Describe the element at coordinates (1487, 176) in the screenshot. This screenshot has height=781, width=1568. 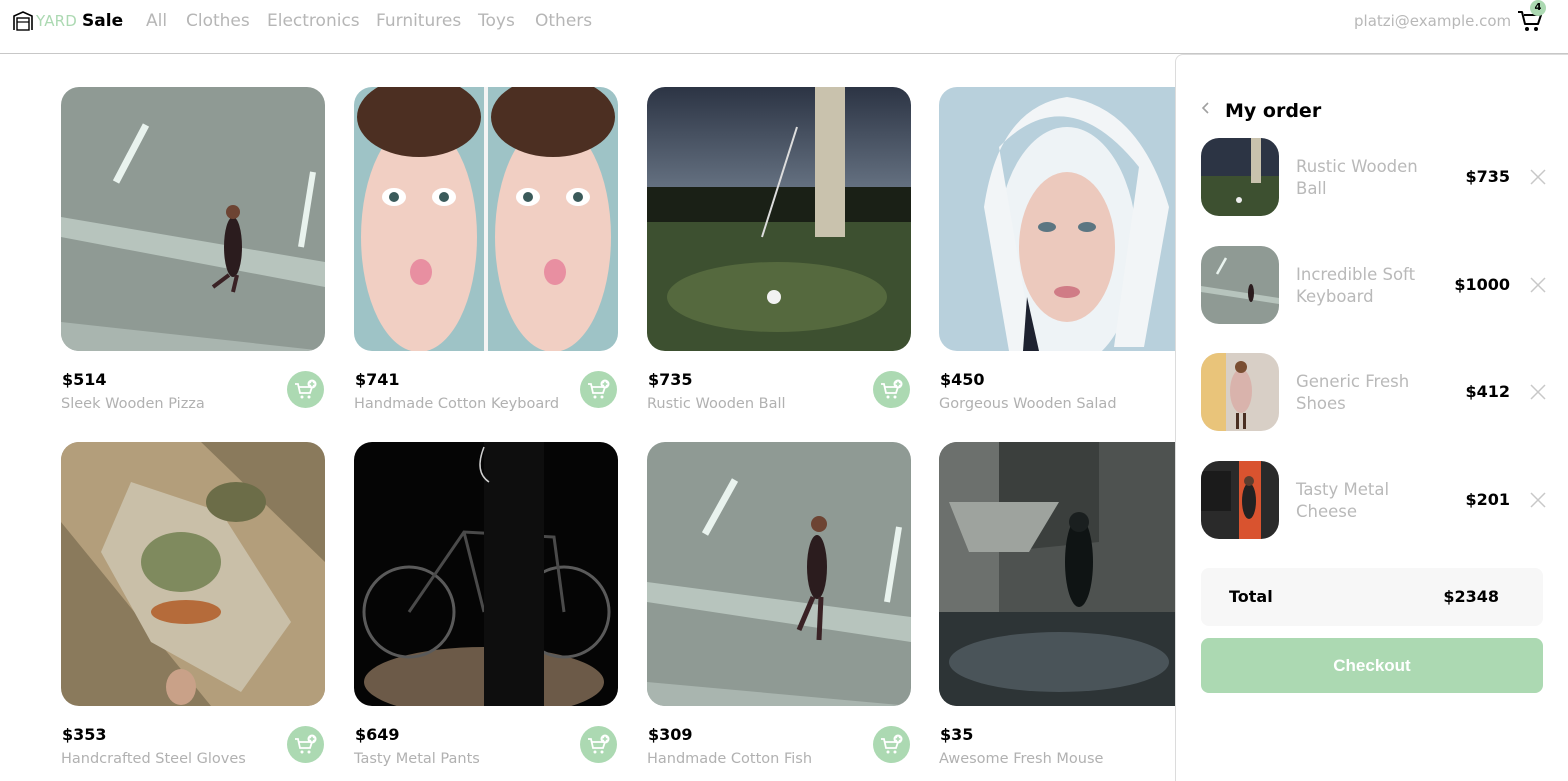
I see `order-item-price: $735` at that location.